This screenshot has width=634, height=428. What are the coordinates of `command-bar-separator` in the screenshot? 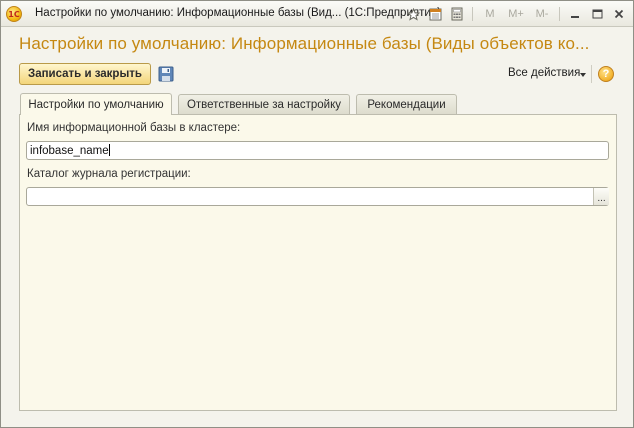 It's located at (591, 74).